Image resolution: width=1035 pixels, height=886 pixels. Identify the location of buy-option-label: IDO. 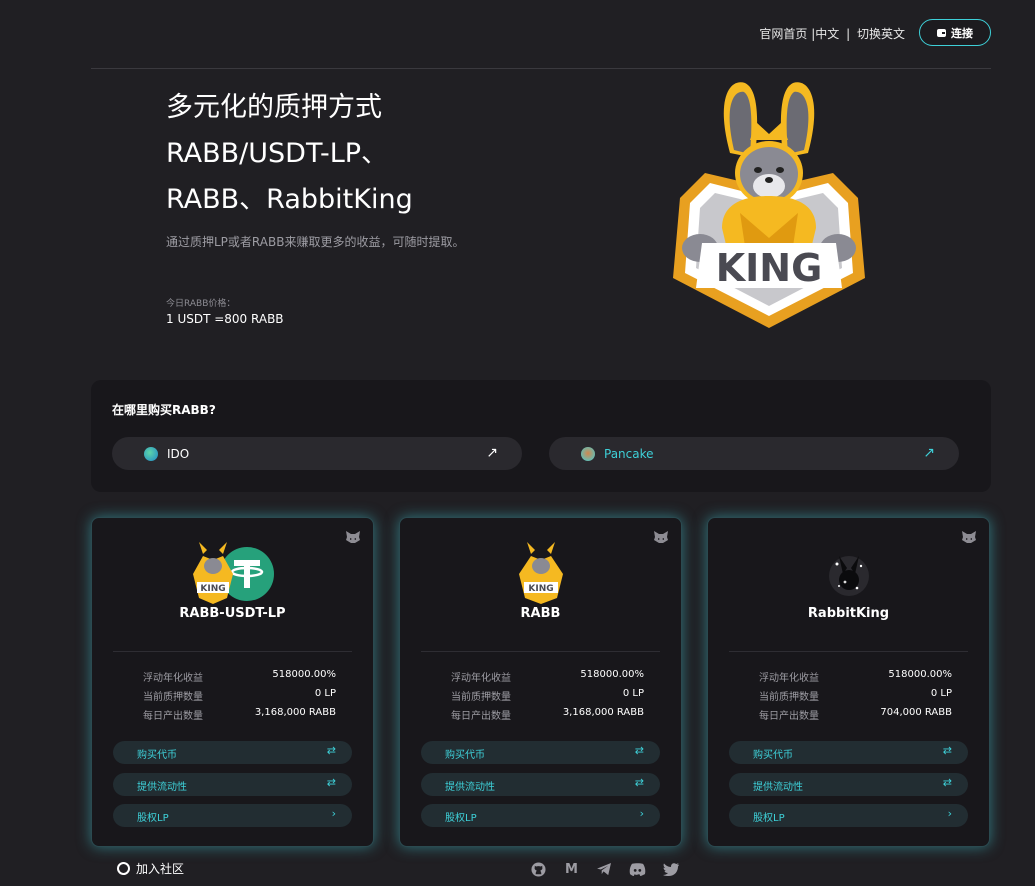
(178, 453).